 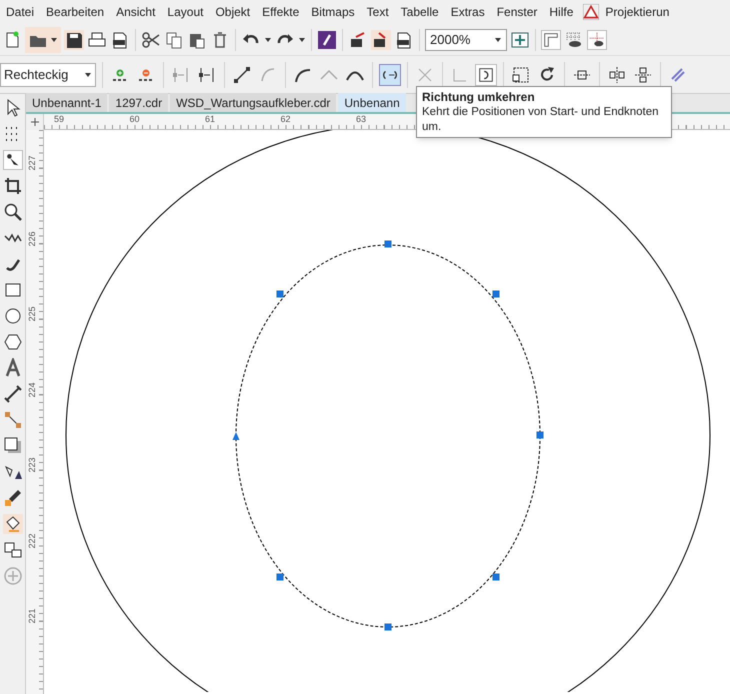 I want to click on menu-item: Extras, so click(x=467, y=12).